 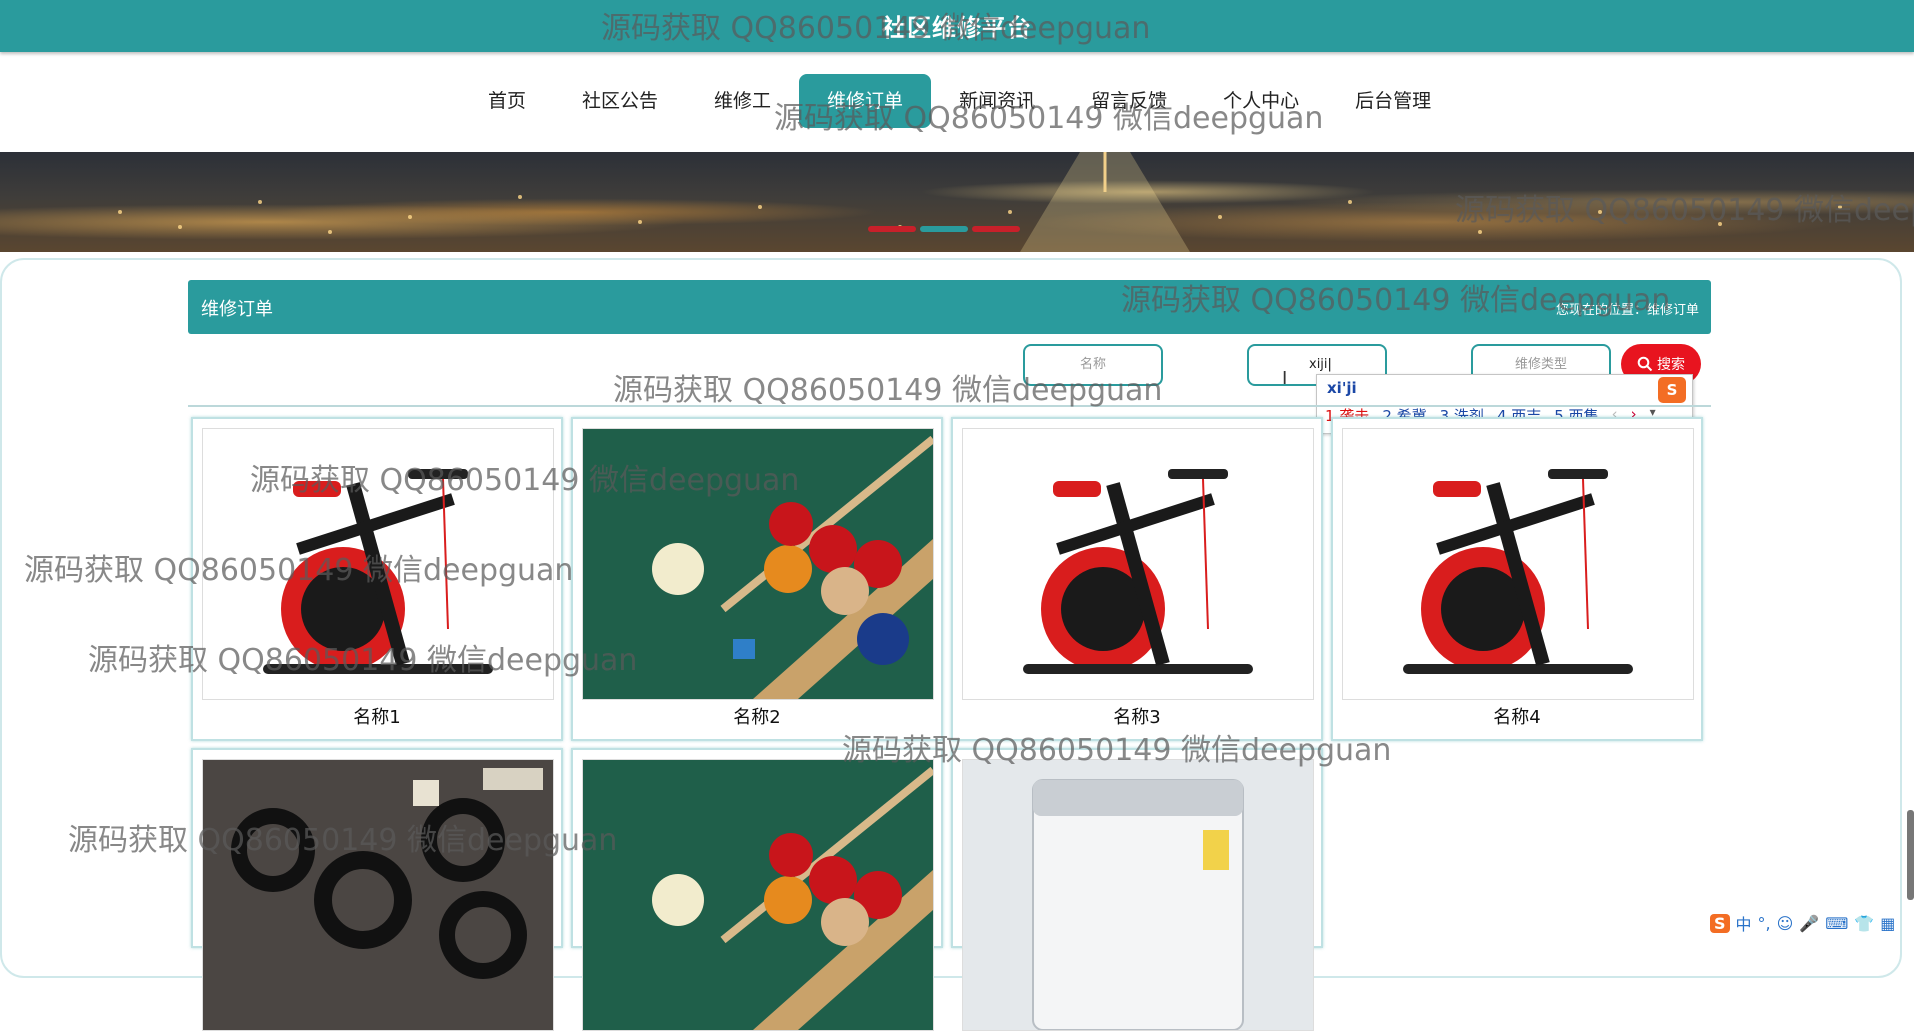 I want to click on ime-status-tray: S 中 °, ☺ 🎤 ⌨ 👕 ▦, so click(x=1812, y=923).